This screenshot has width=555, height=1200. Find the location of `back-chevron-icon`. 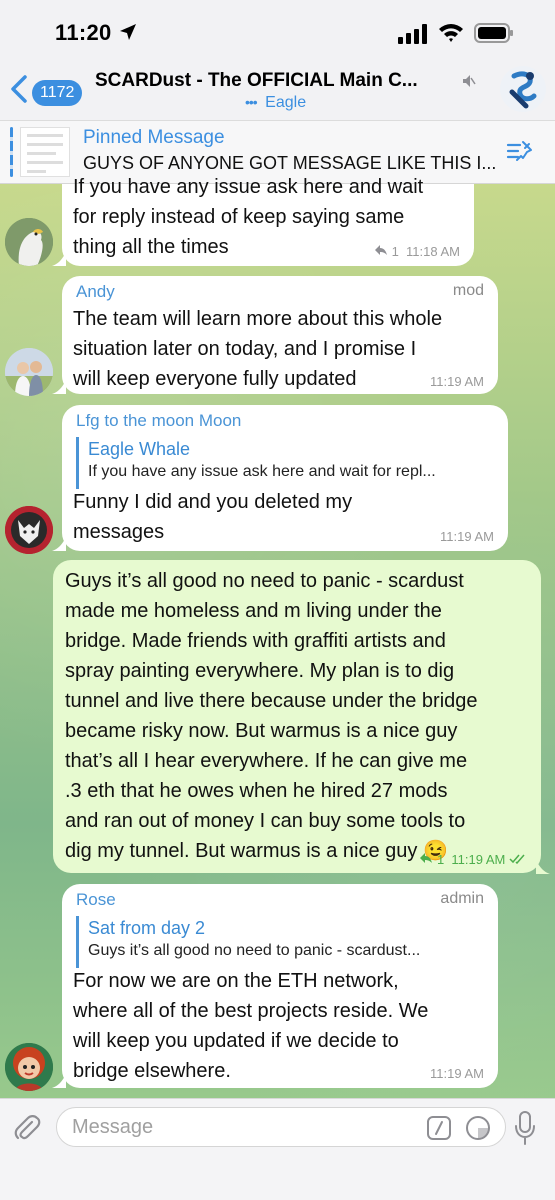

back-chevron-icon is located at coordinates (19, 89).